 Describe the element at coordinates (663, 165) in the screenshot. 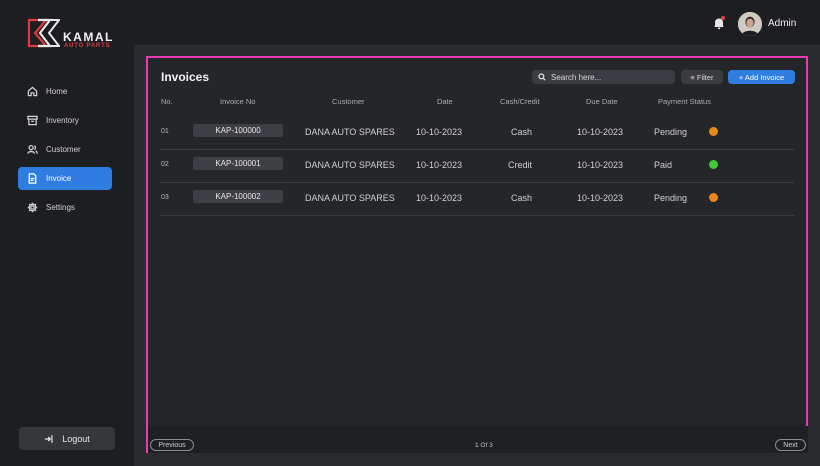

I see `payment-status: Paid` at that location.